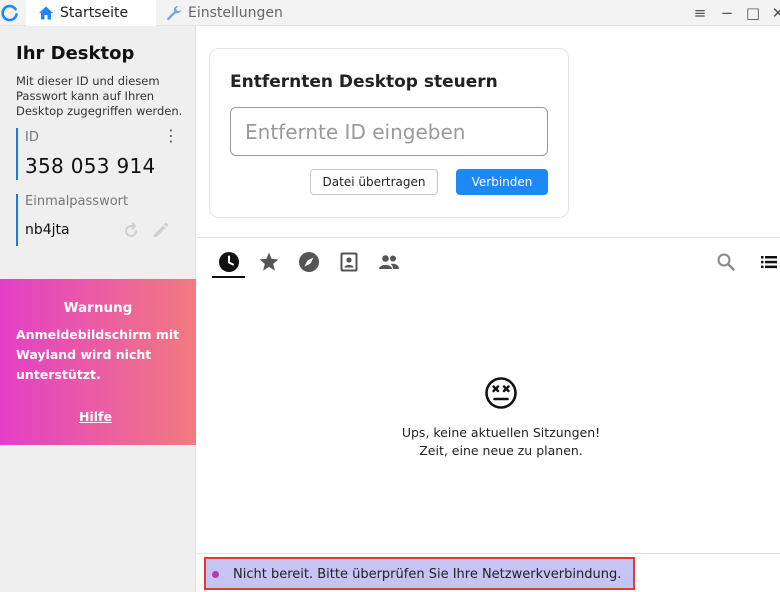 Image resolution: width=780 pixels, height=592 pixels. What do you see at coordinates (501, 393) in the screenshot?
I see `sad-face-icon` at bounding box center [501, 393].